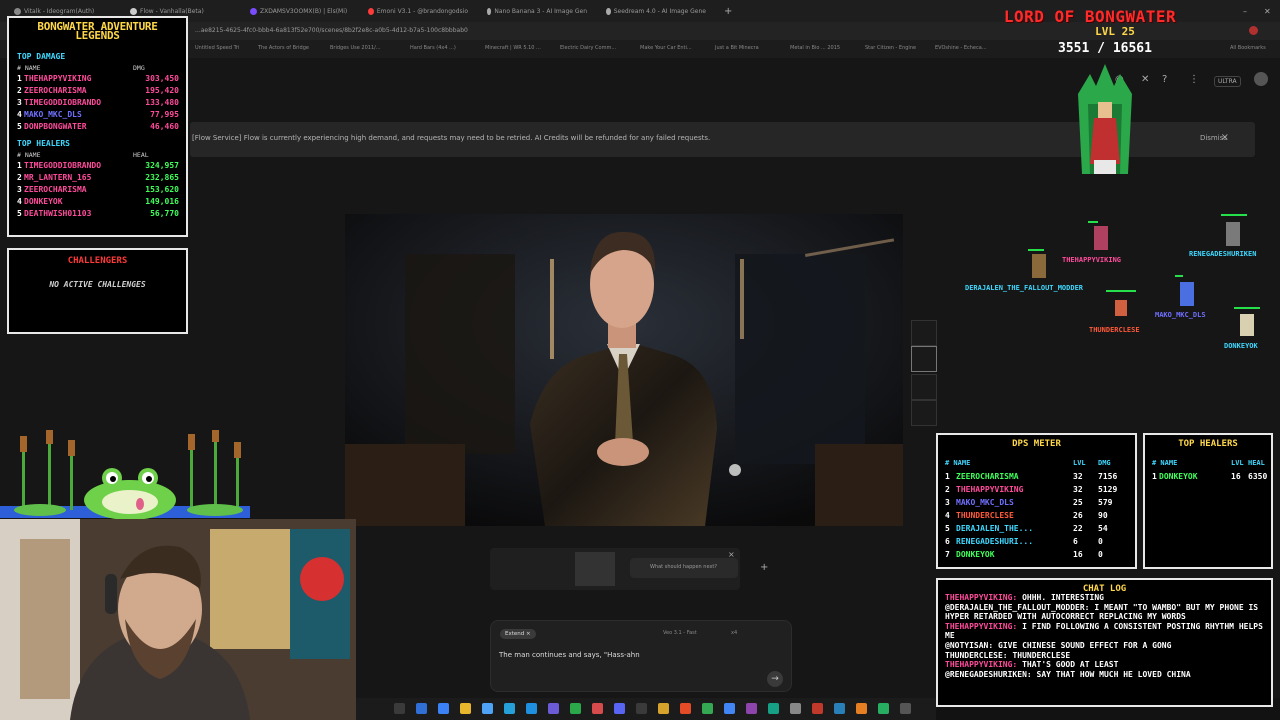  What do you see at coordinates (1164, 79) in the screenshot?
I see `help-icon: ?` at bounding box center [1164, 79].